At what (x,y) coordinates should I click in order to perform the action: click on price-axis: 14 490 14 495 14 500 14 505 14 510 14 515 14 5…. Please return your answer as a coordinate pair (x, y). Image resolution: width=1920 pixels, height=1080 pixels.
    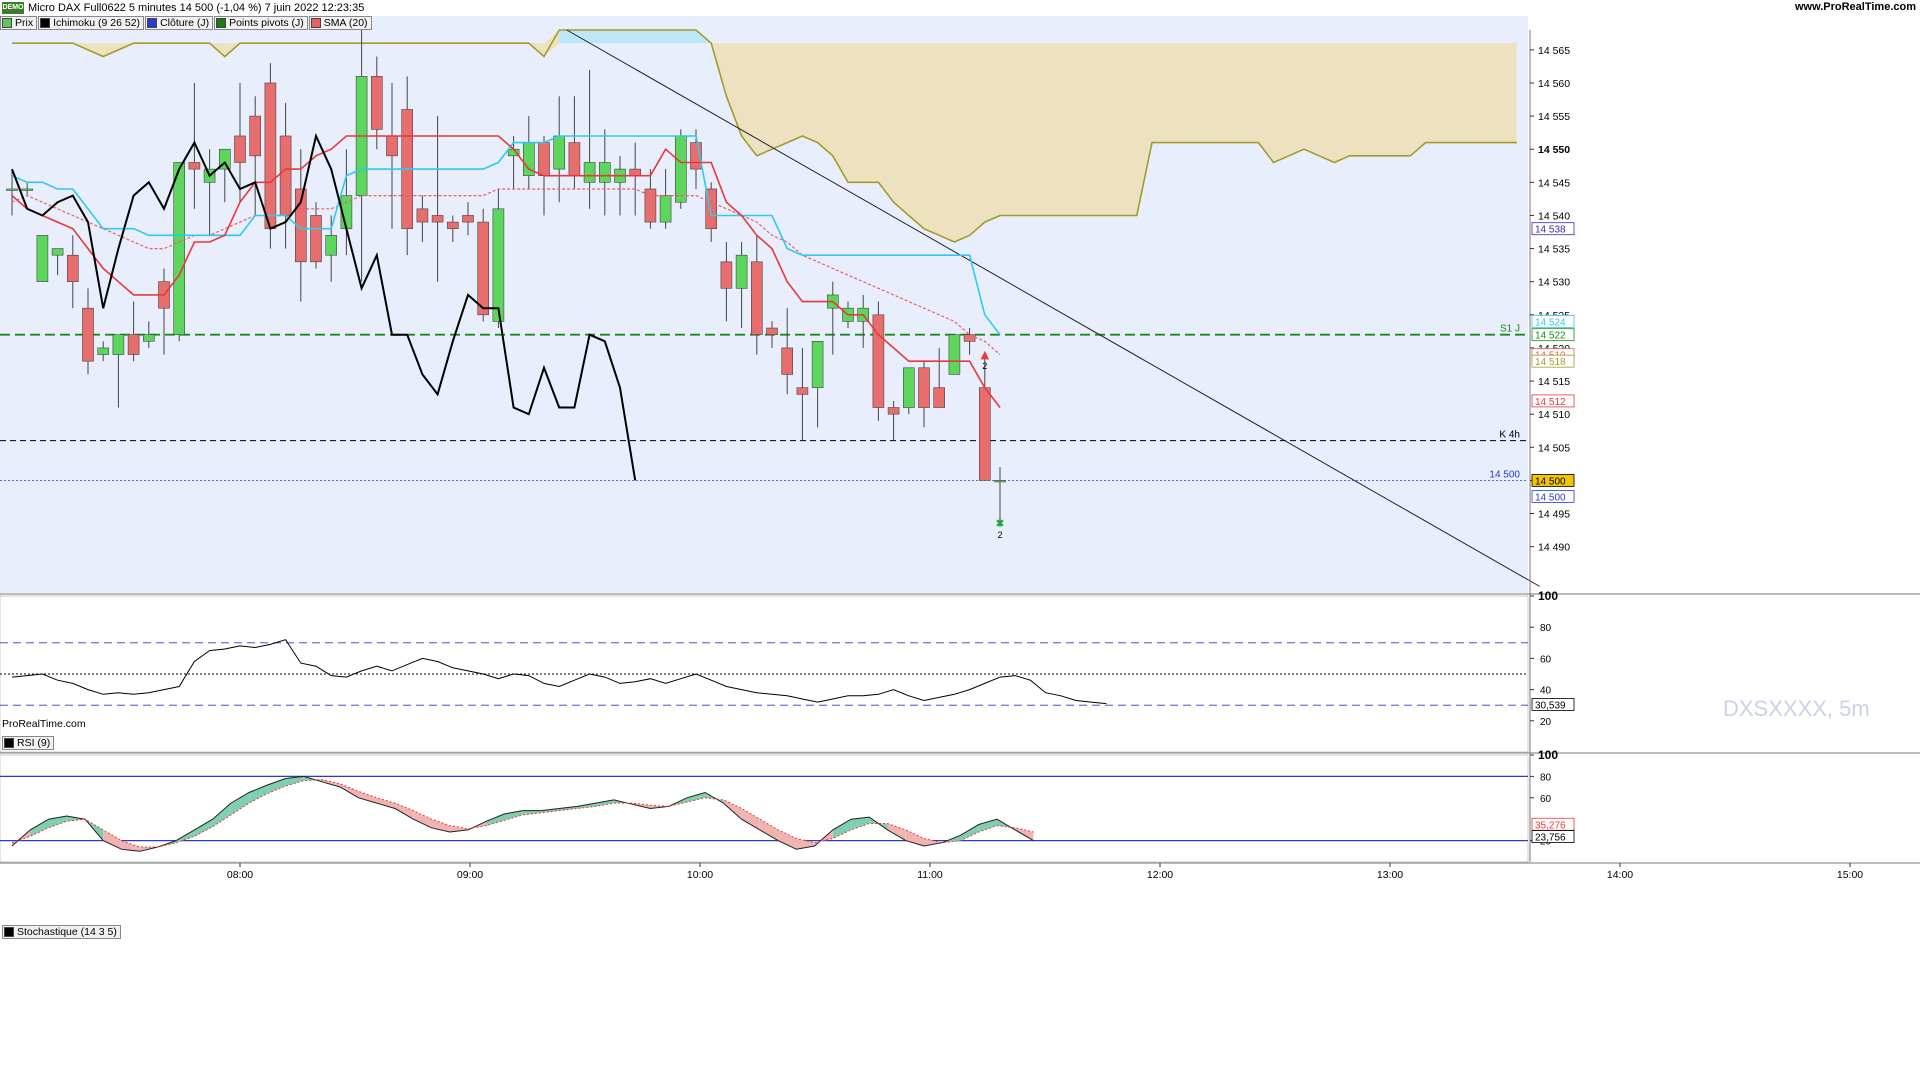
    Looking at the image, I should click on (1552, 446).